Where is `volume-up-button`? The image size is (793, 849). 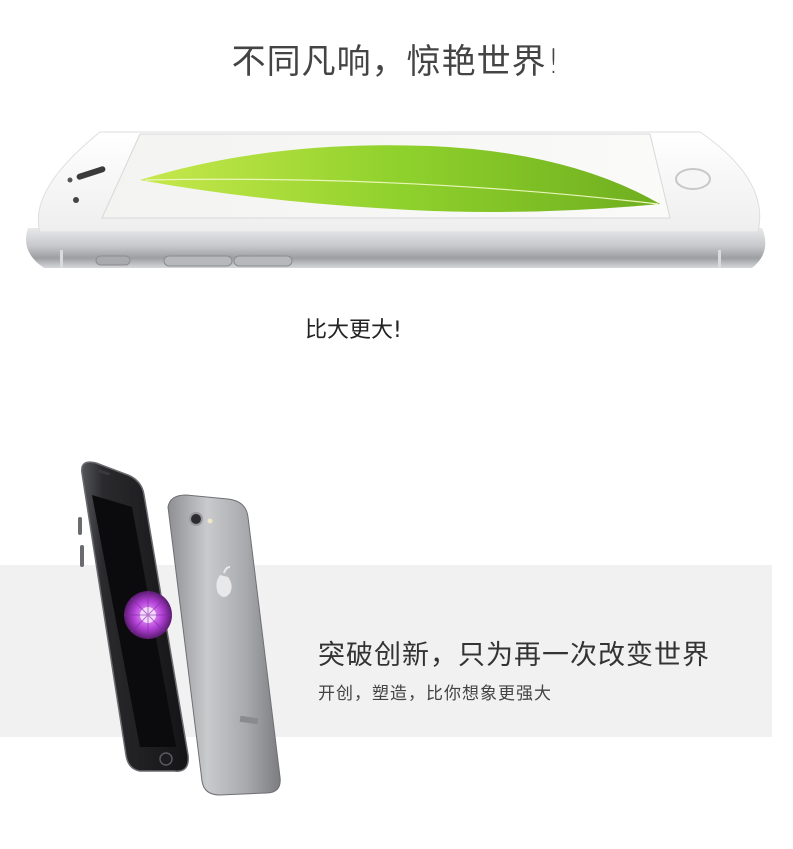 volume-up-button is located at coordinates (198, 261).